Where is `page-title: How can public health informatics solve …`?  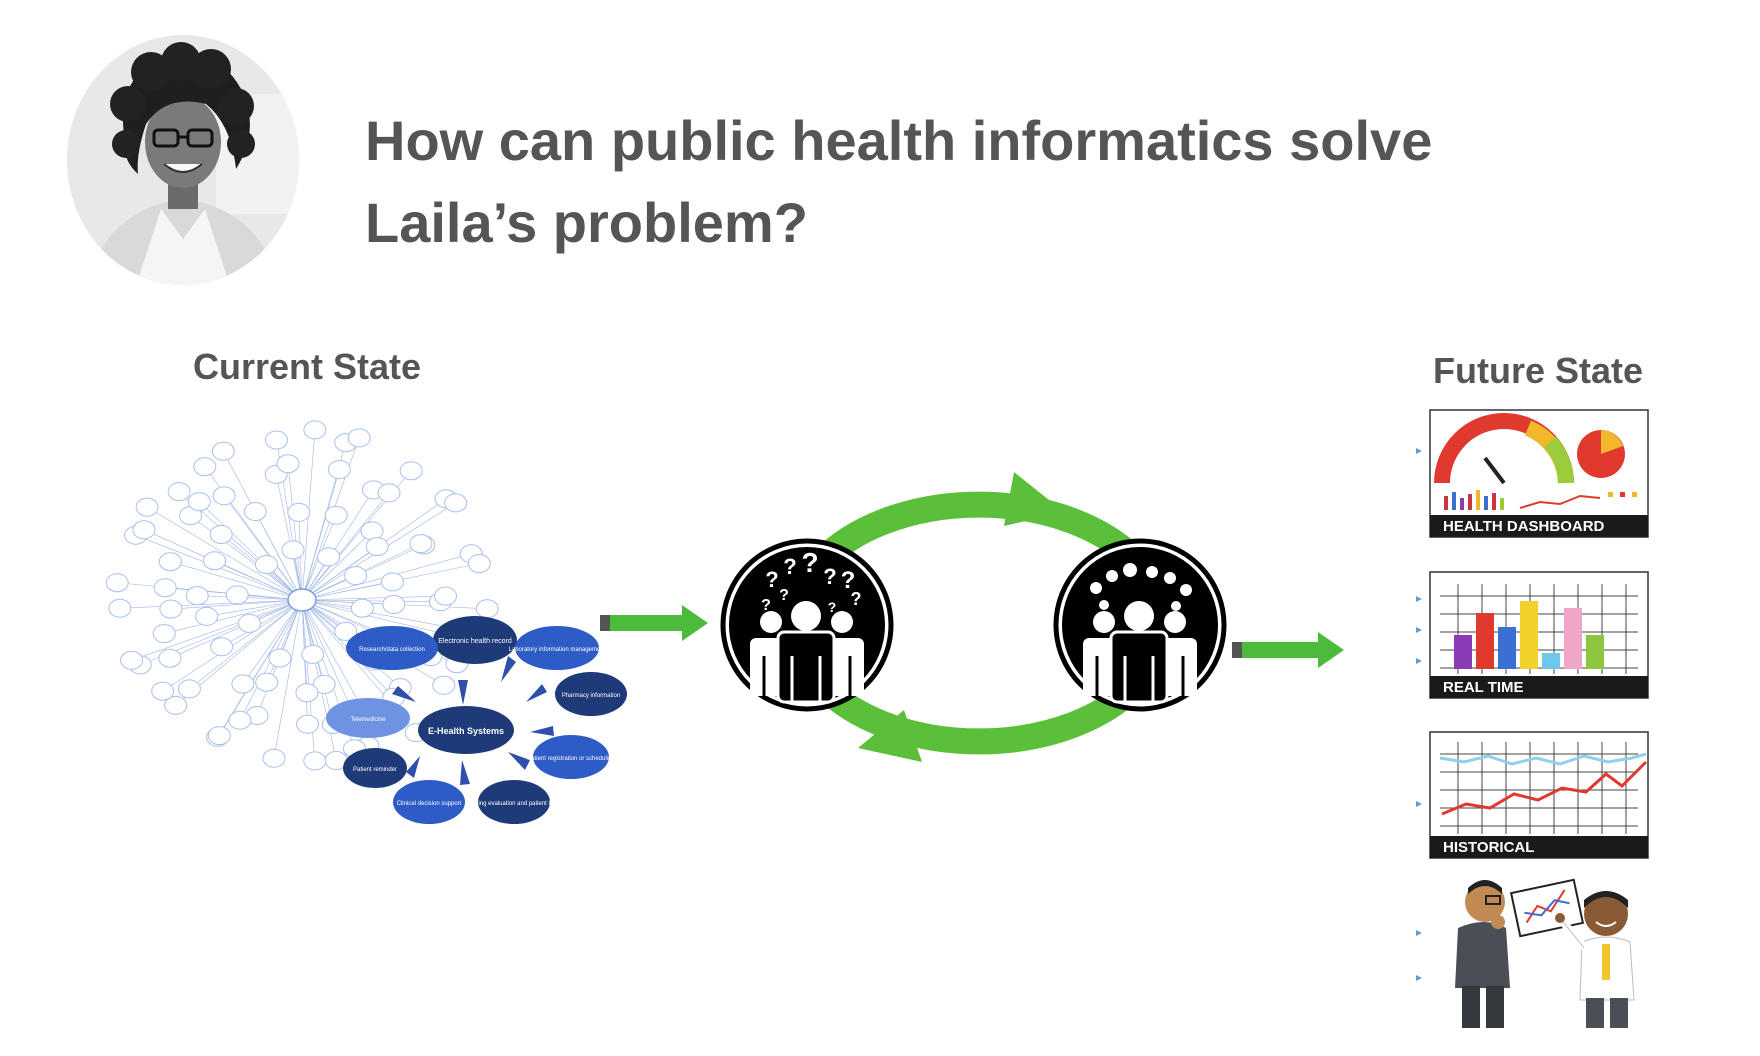 page-title: How can public health informatics solve … is located at coordinates (899, 181).